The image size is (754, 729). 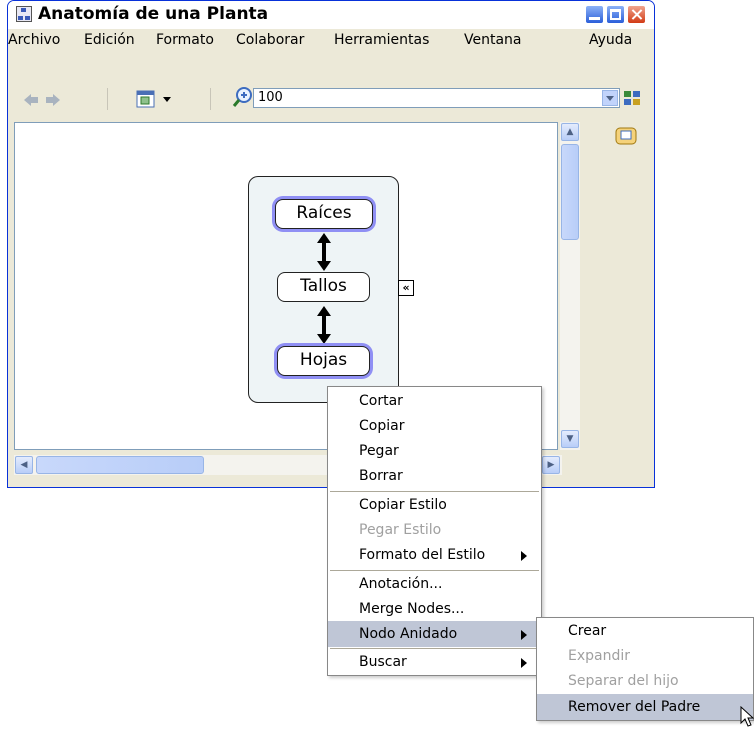 What do you see at coordinates (594, 18) in the screenshot?
I see `minimize-icon` at bounding box center [594, 18].